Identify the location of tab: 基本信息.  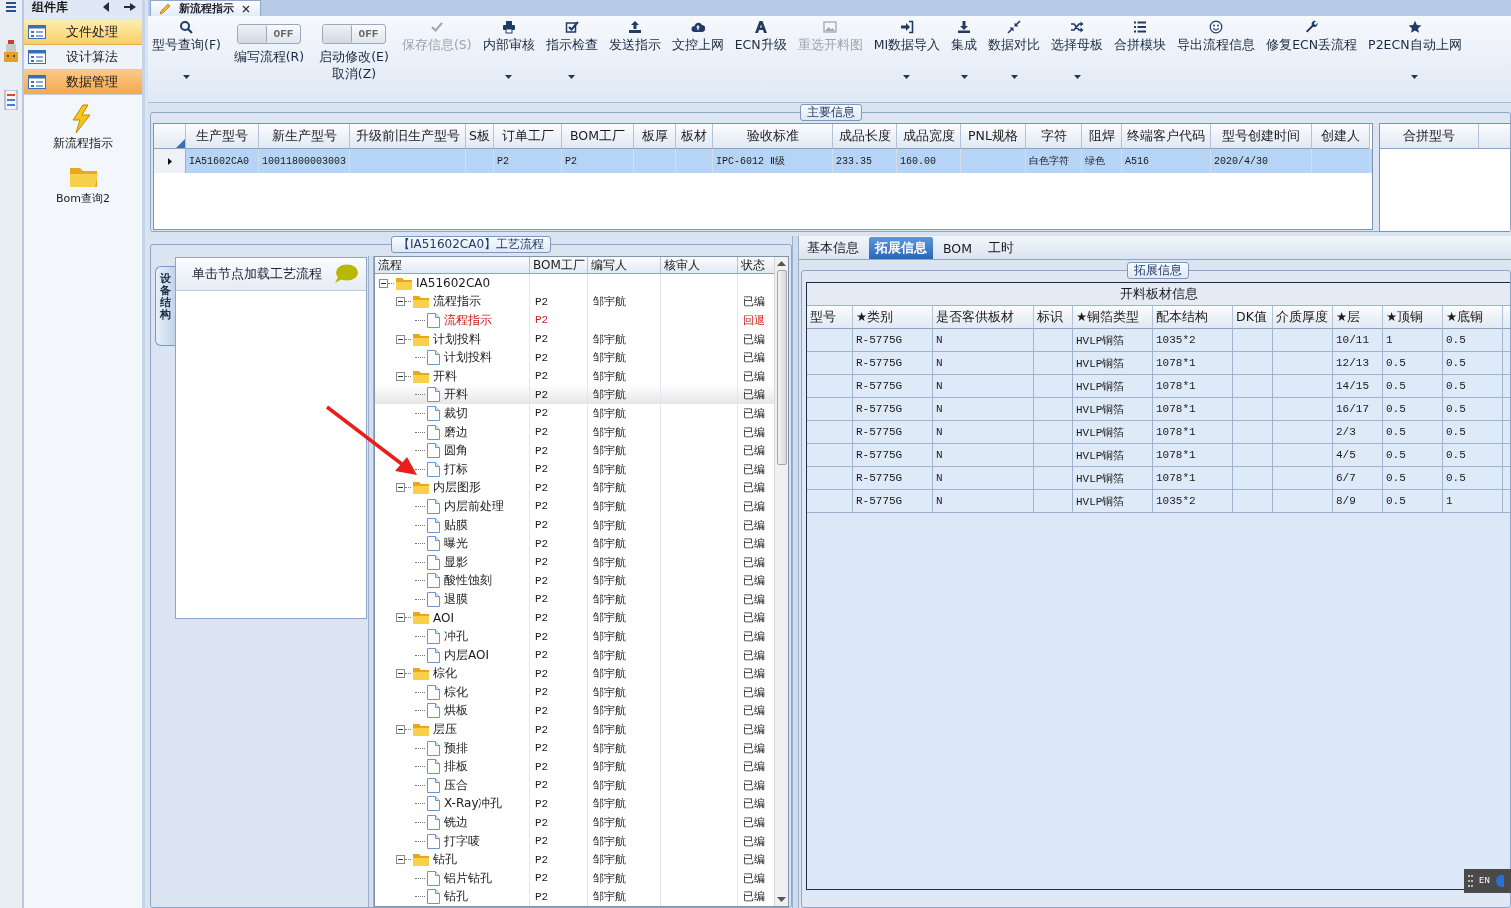
(833, 248).